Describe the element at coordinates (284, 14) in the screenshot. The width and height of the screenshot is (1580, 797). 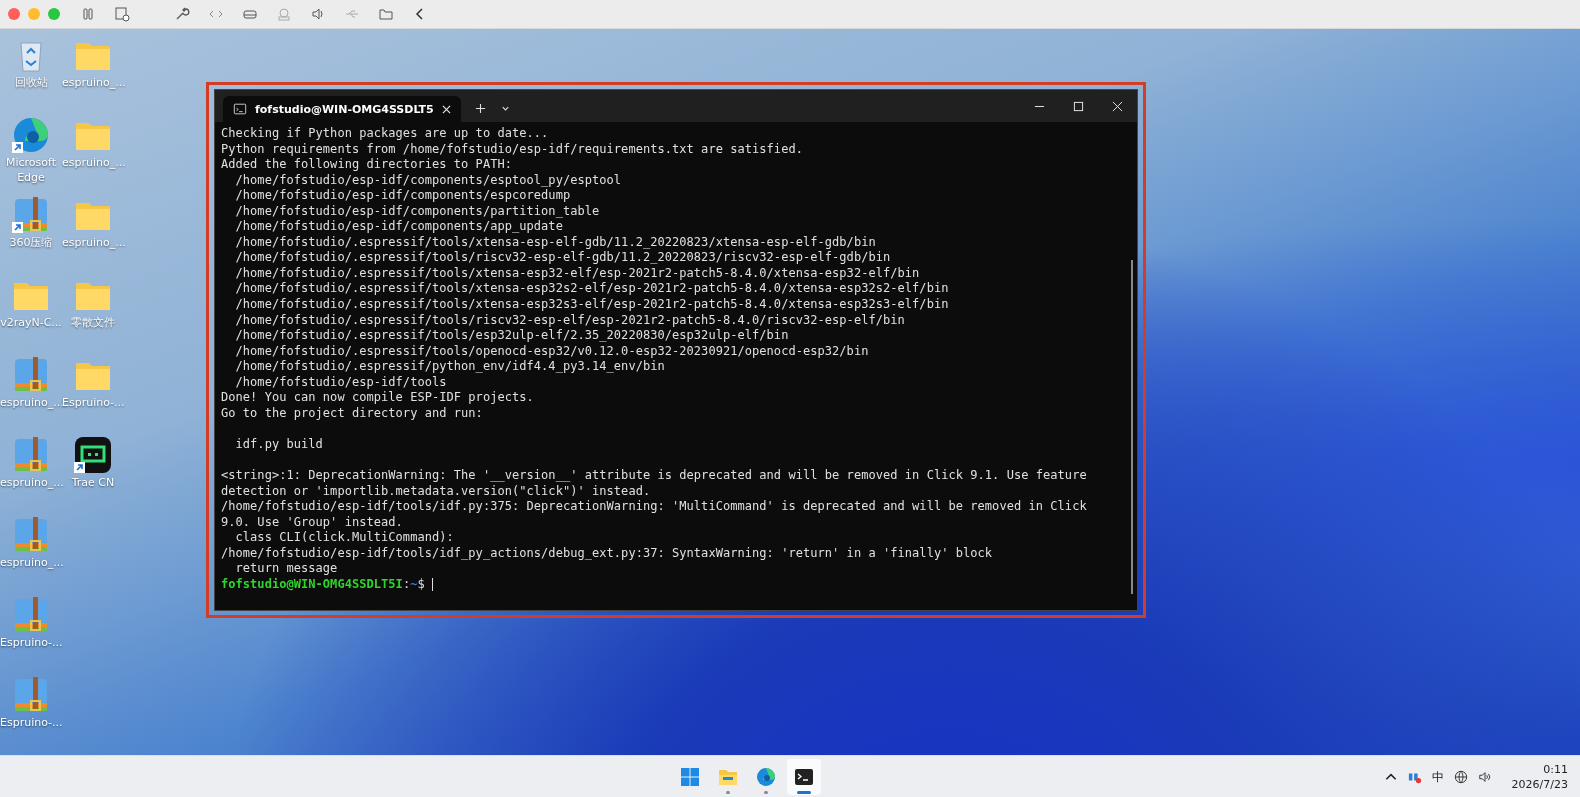
I see `camera-icon` at that location.